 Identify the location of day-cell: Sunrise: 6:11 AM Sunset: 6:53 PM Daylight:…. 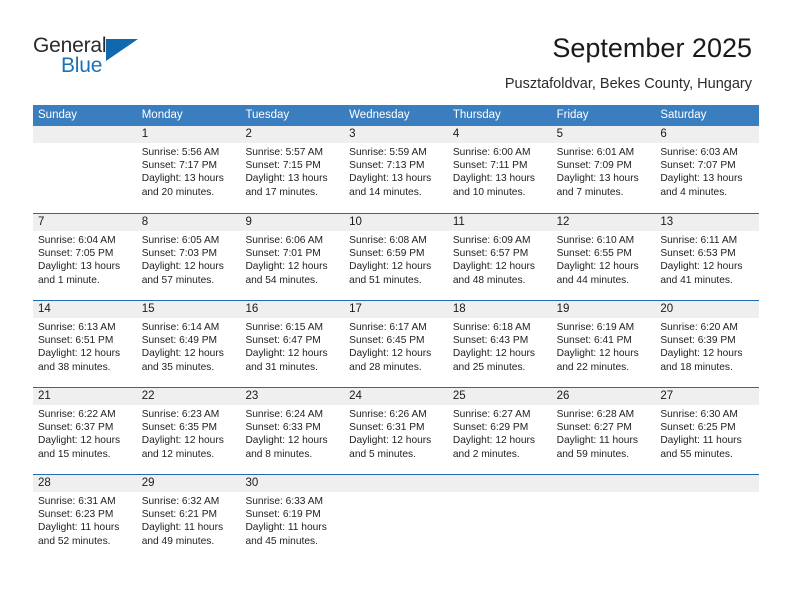
(707, 265).